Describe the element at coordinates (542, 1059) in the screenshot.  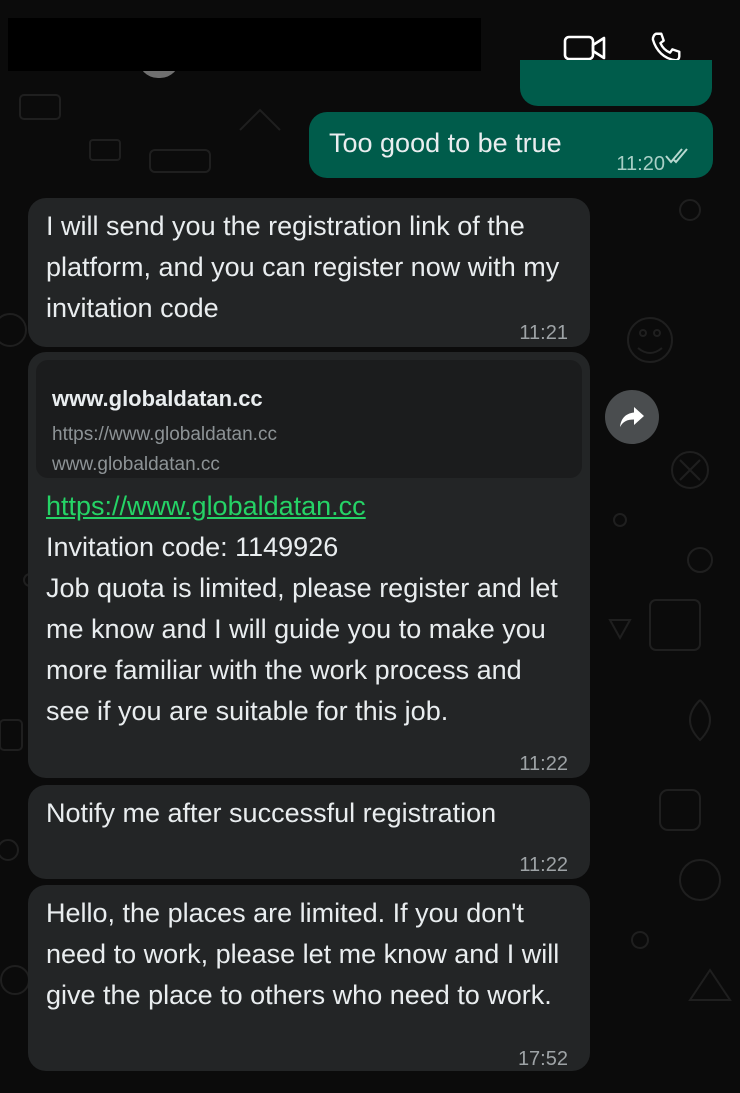
I see `message-time: 17:52` at that location.